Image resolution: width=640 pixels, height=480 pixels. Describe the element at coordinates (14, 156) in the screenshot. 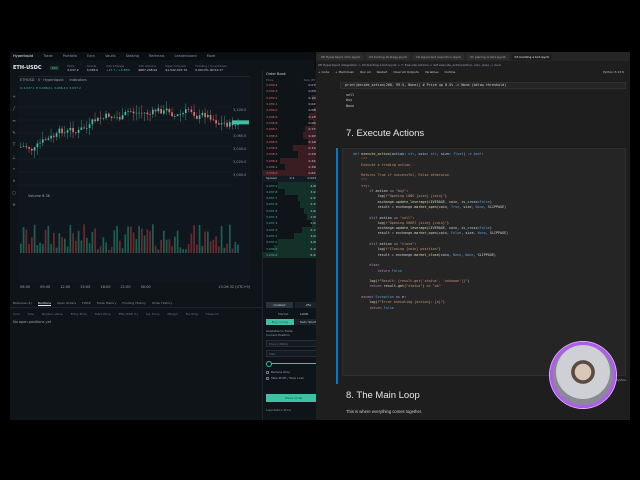

I see `measure-icon: ⟂` at that location.